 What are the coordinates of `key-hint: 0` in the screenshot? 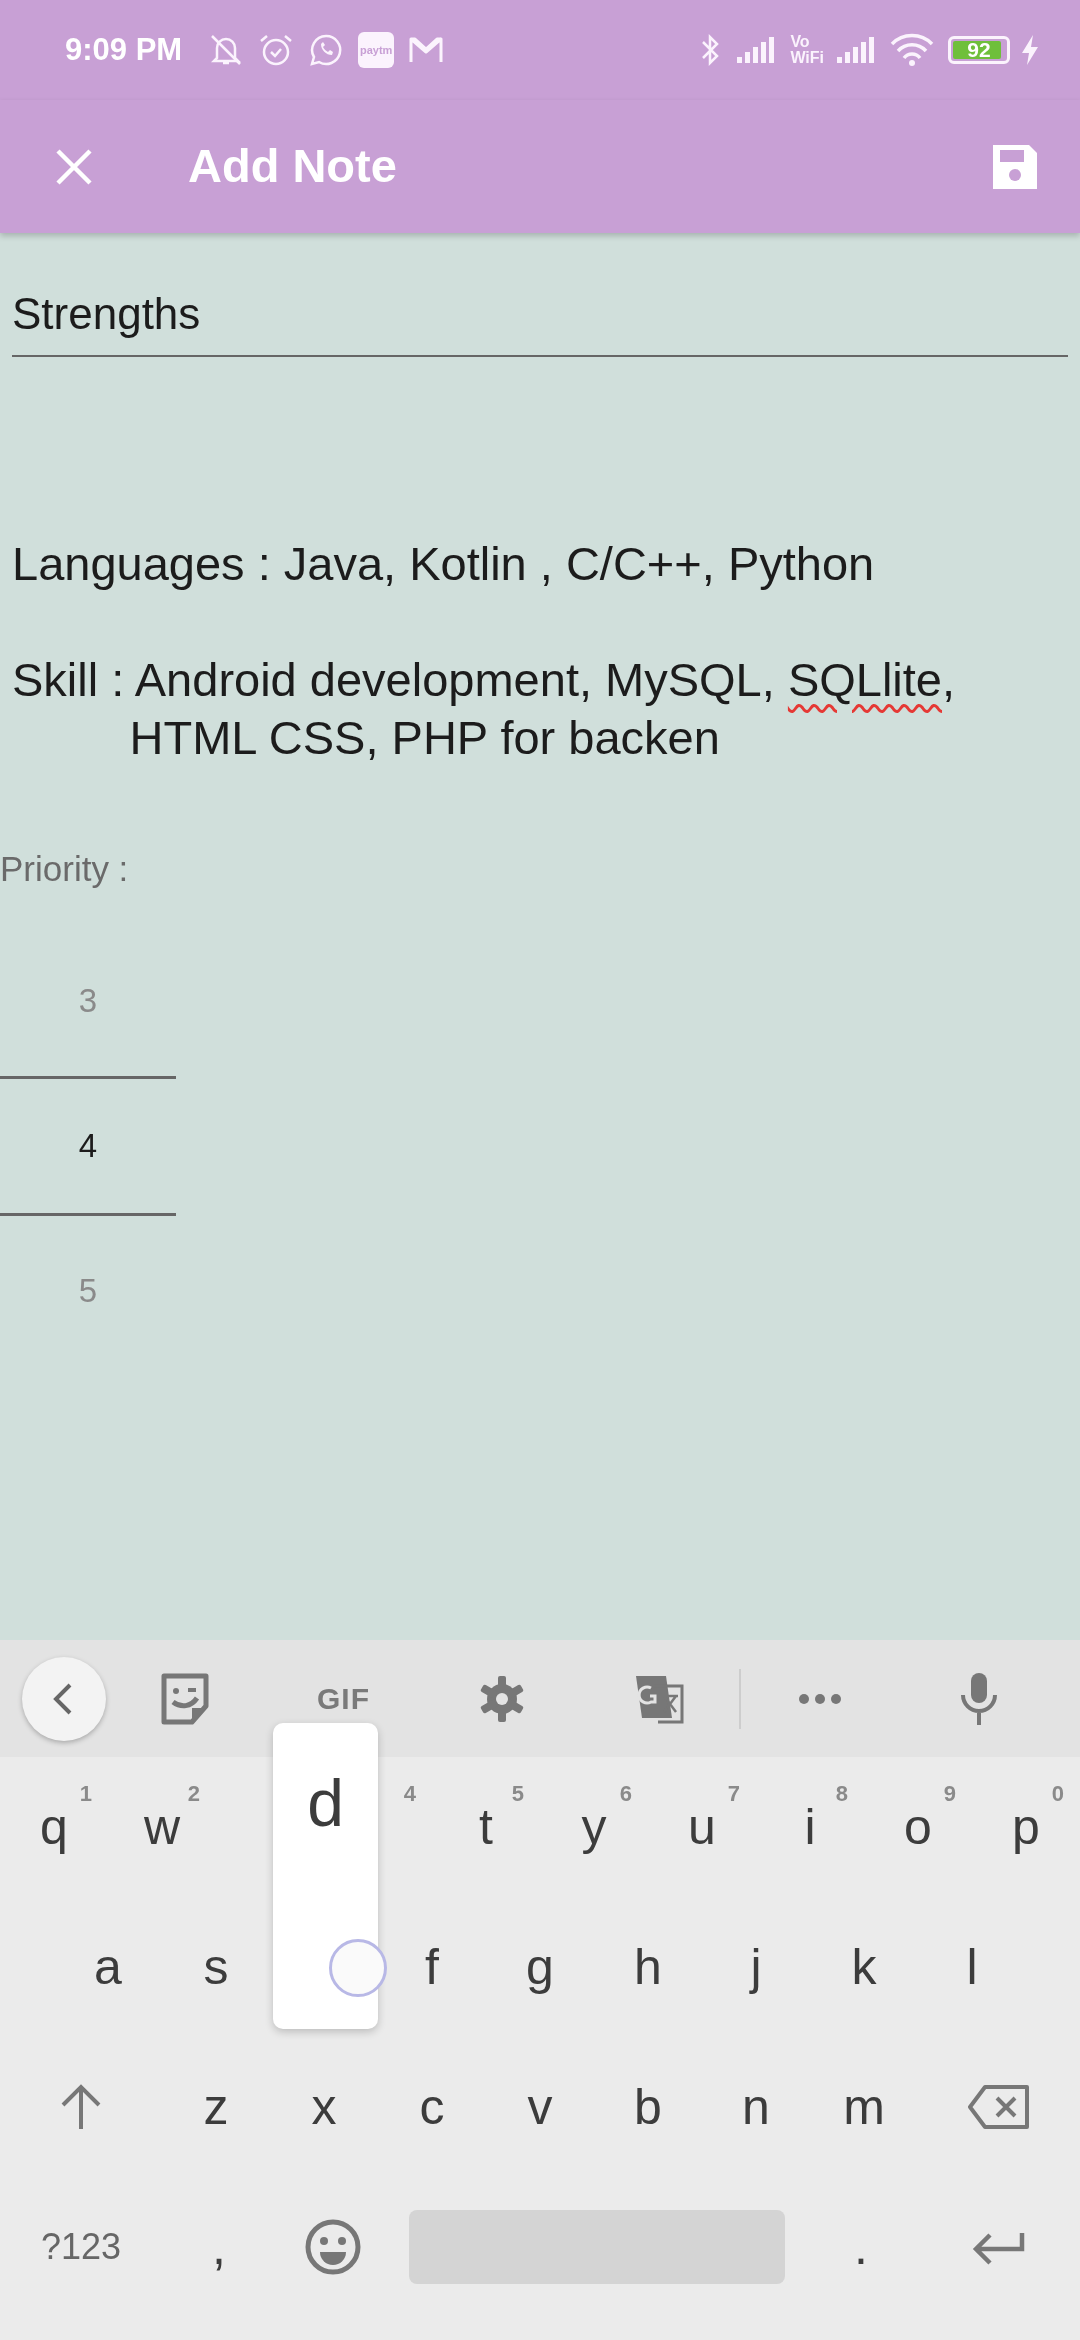 It's located at (1057, 1794).